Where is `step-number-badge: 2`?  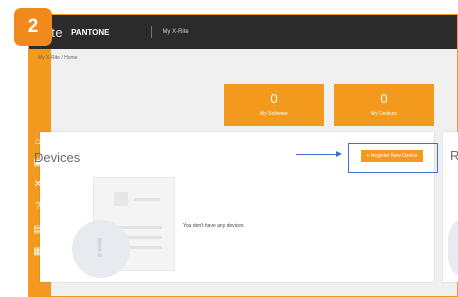 step-number-badge: 2 is located at coordinates (33, 27).